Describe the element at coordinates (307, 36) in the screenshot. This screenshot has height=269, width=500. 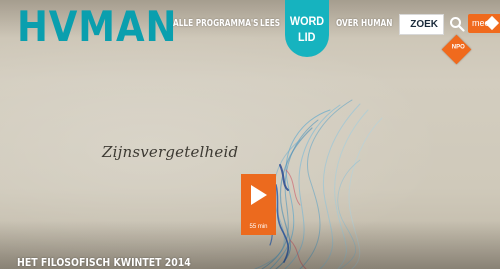
I see `become-member-line2: LID` at that location.